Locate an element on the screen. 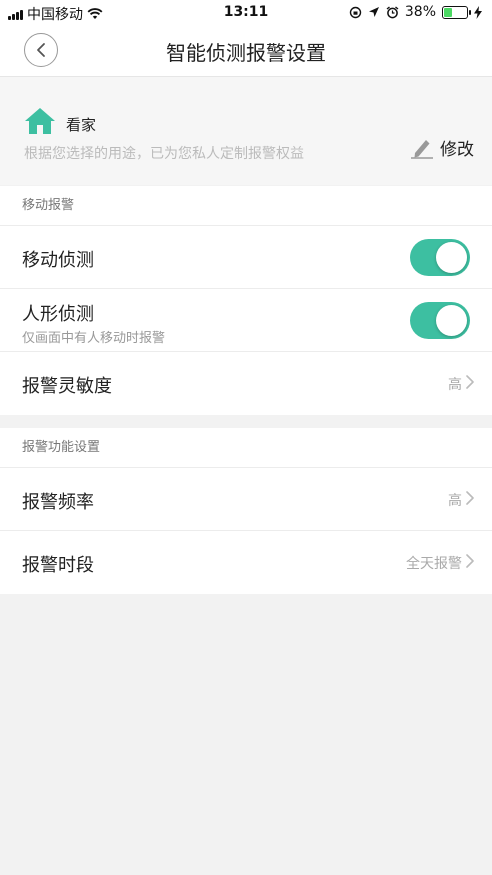 This screenshot has width=492, height=875. edit-button: 修改 is located at coordinates (442, 147).